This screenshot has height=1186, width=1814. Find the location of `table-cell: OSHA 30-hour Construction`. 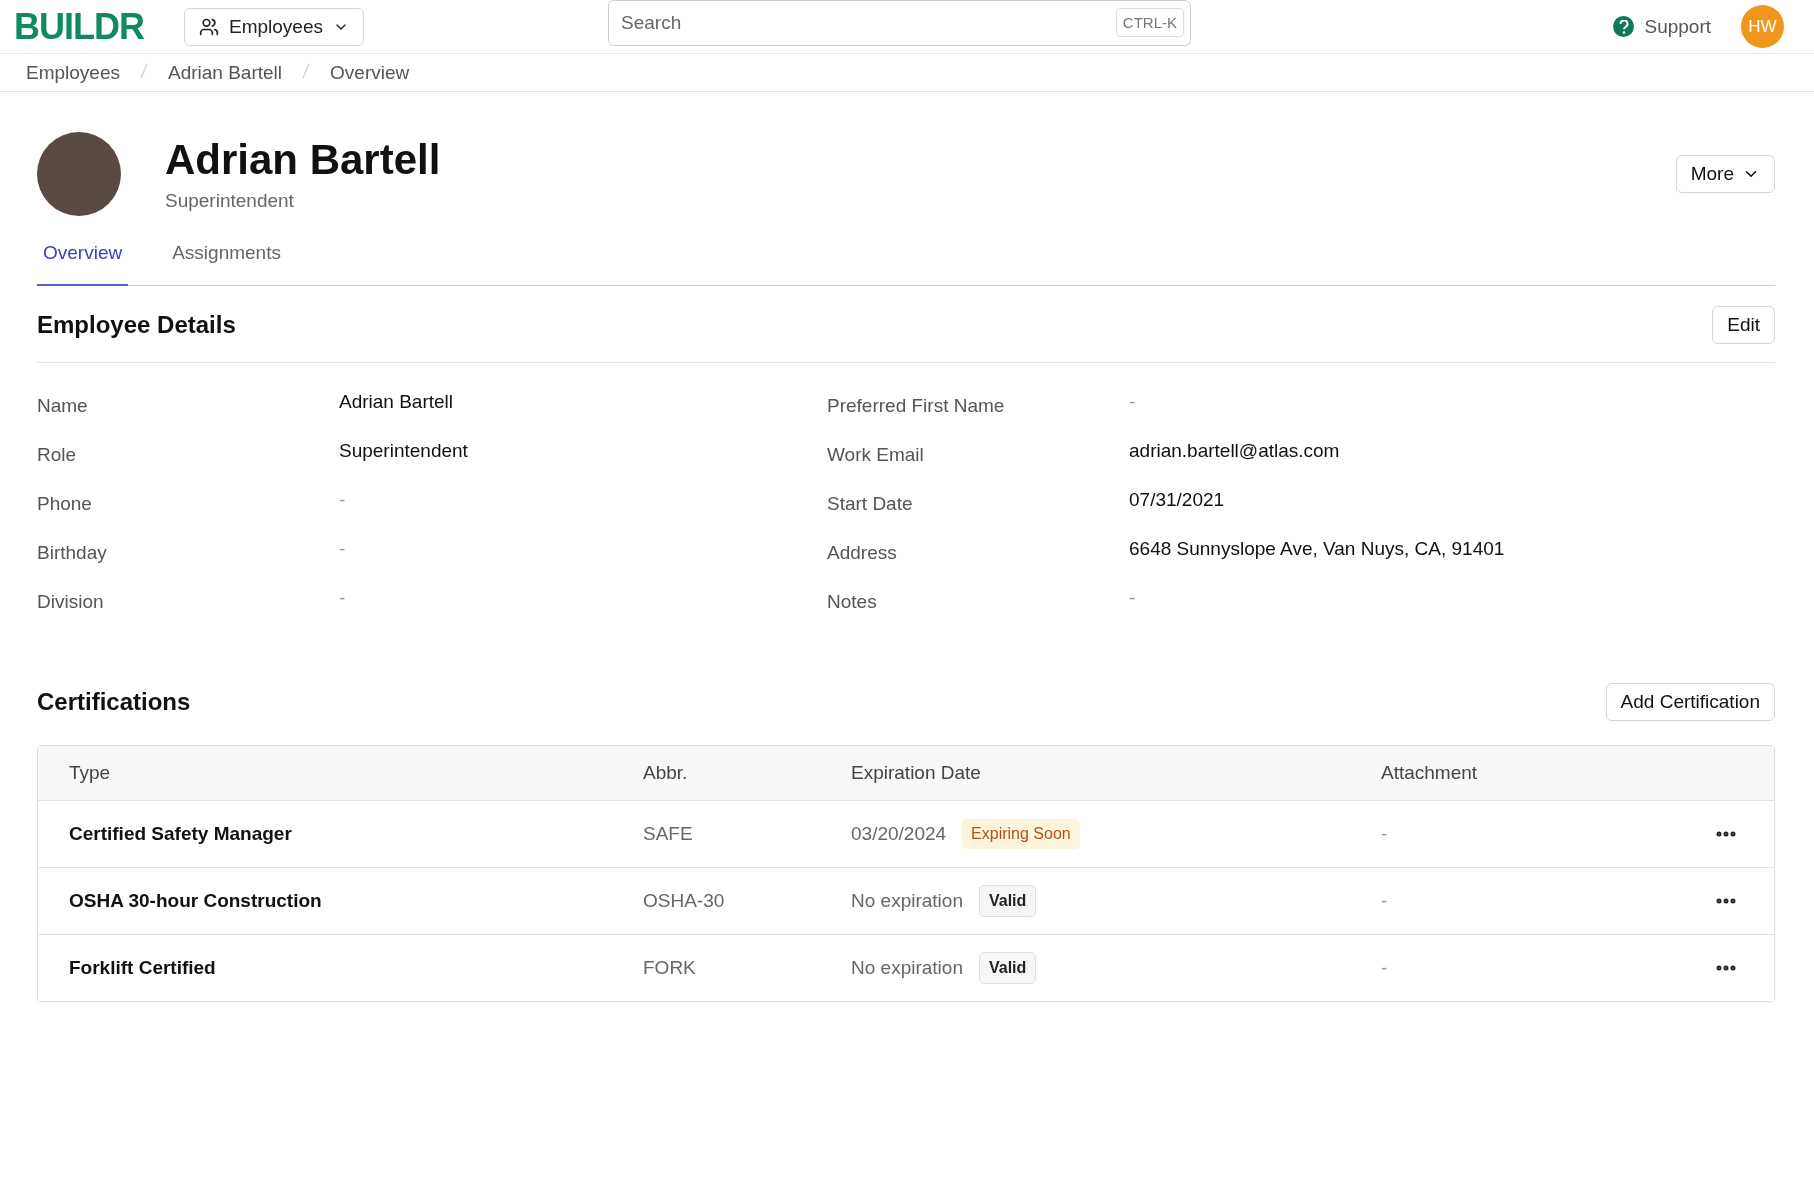

table-cell: OSHA 30-hour Construction is located at coordinates (195, 901).